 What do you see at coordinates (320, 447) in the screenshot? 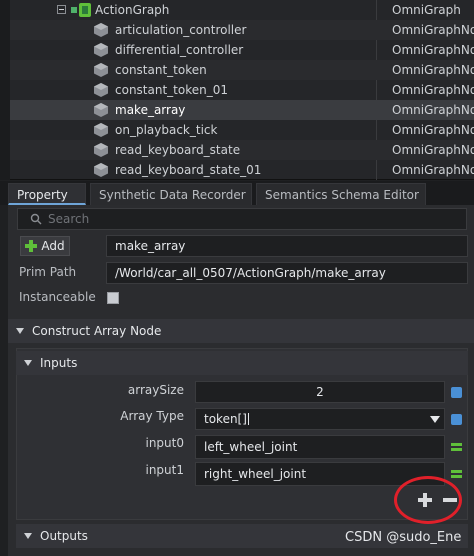
I see `input0-field: left_wheel_joint` at bounding box center [320, 447].